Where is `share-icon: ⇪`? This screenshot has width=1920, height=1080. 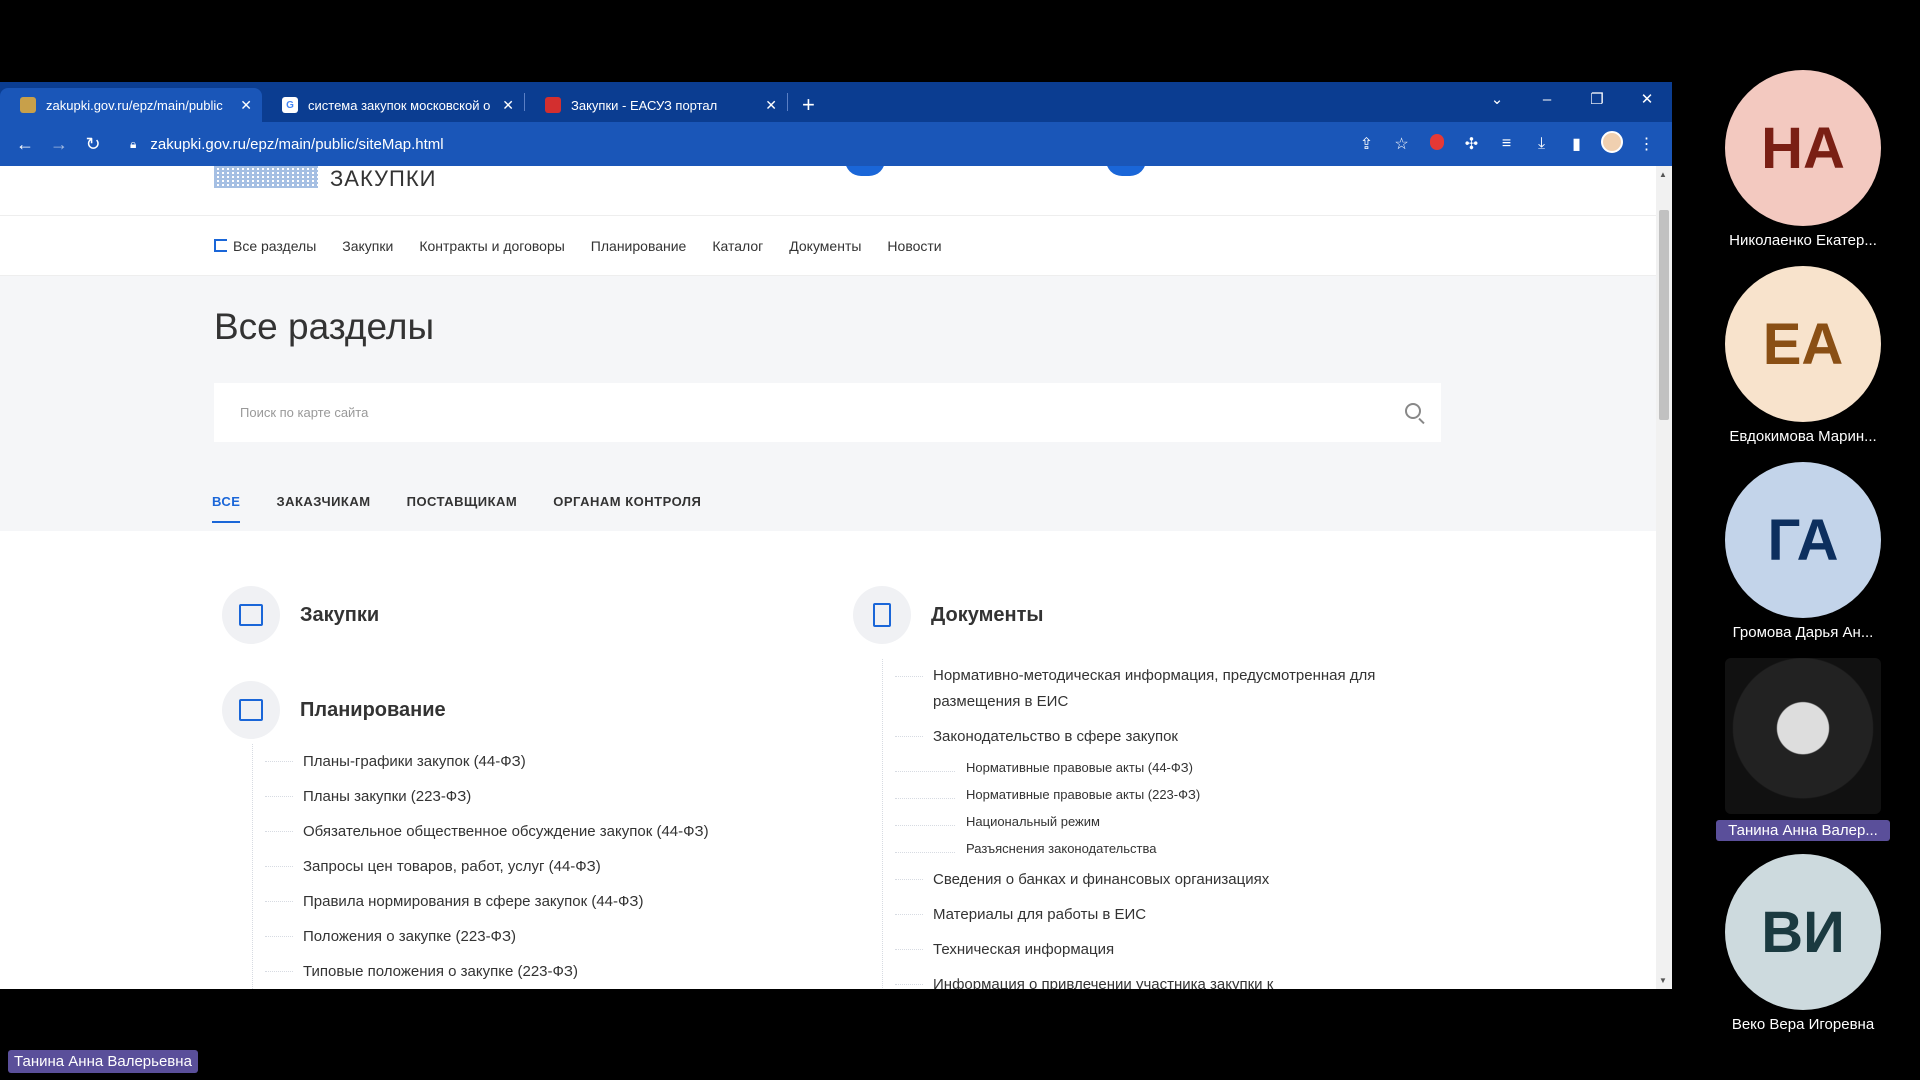 share-icon: ⇪ is located at coordinates (1366, 144).